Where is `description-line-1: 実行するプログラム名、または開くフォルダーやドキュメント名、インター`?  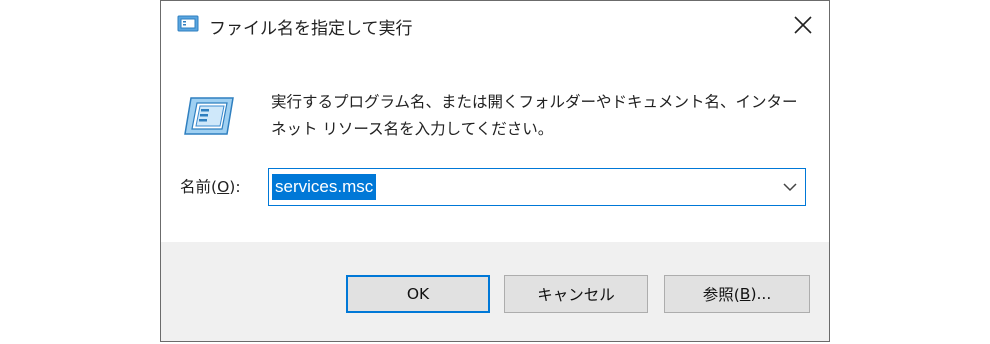 description-line-1: 実行するプログラム名、または開くフォルダーやドキュメント名、インター is located at coordinates (534, 102).